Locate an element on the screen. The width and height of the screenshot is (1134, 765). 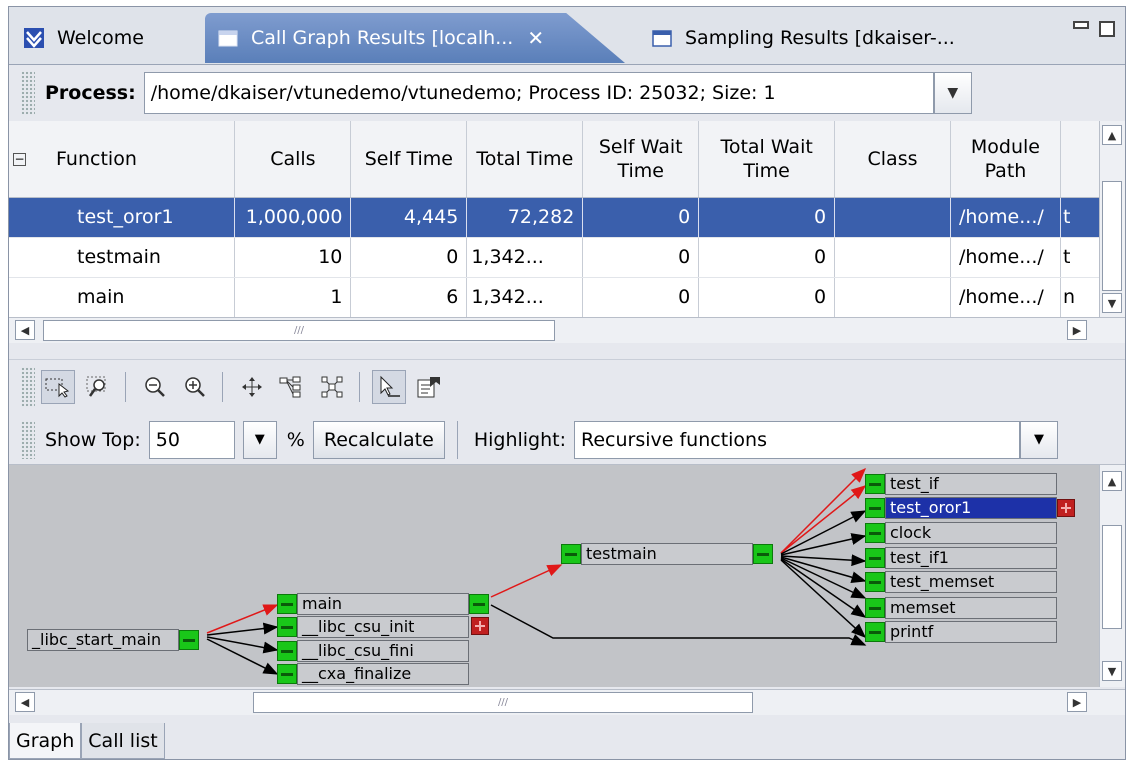
pointer-icon is located at coordinates (389, 386).